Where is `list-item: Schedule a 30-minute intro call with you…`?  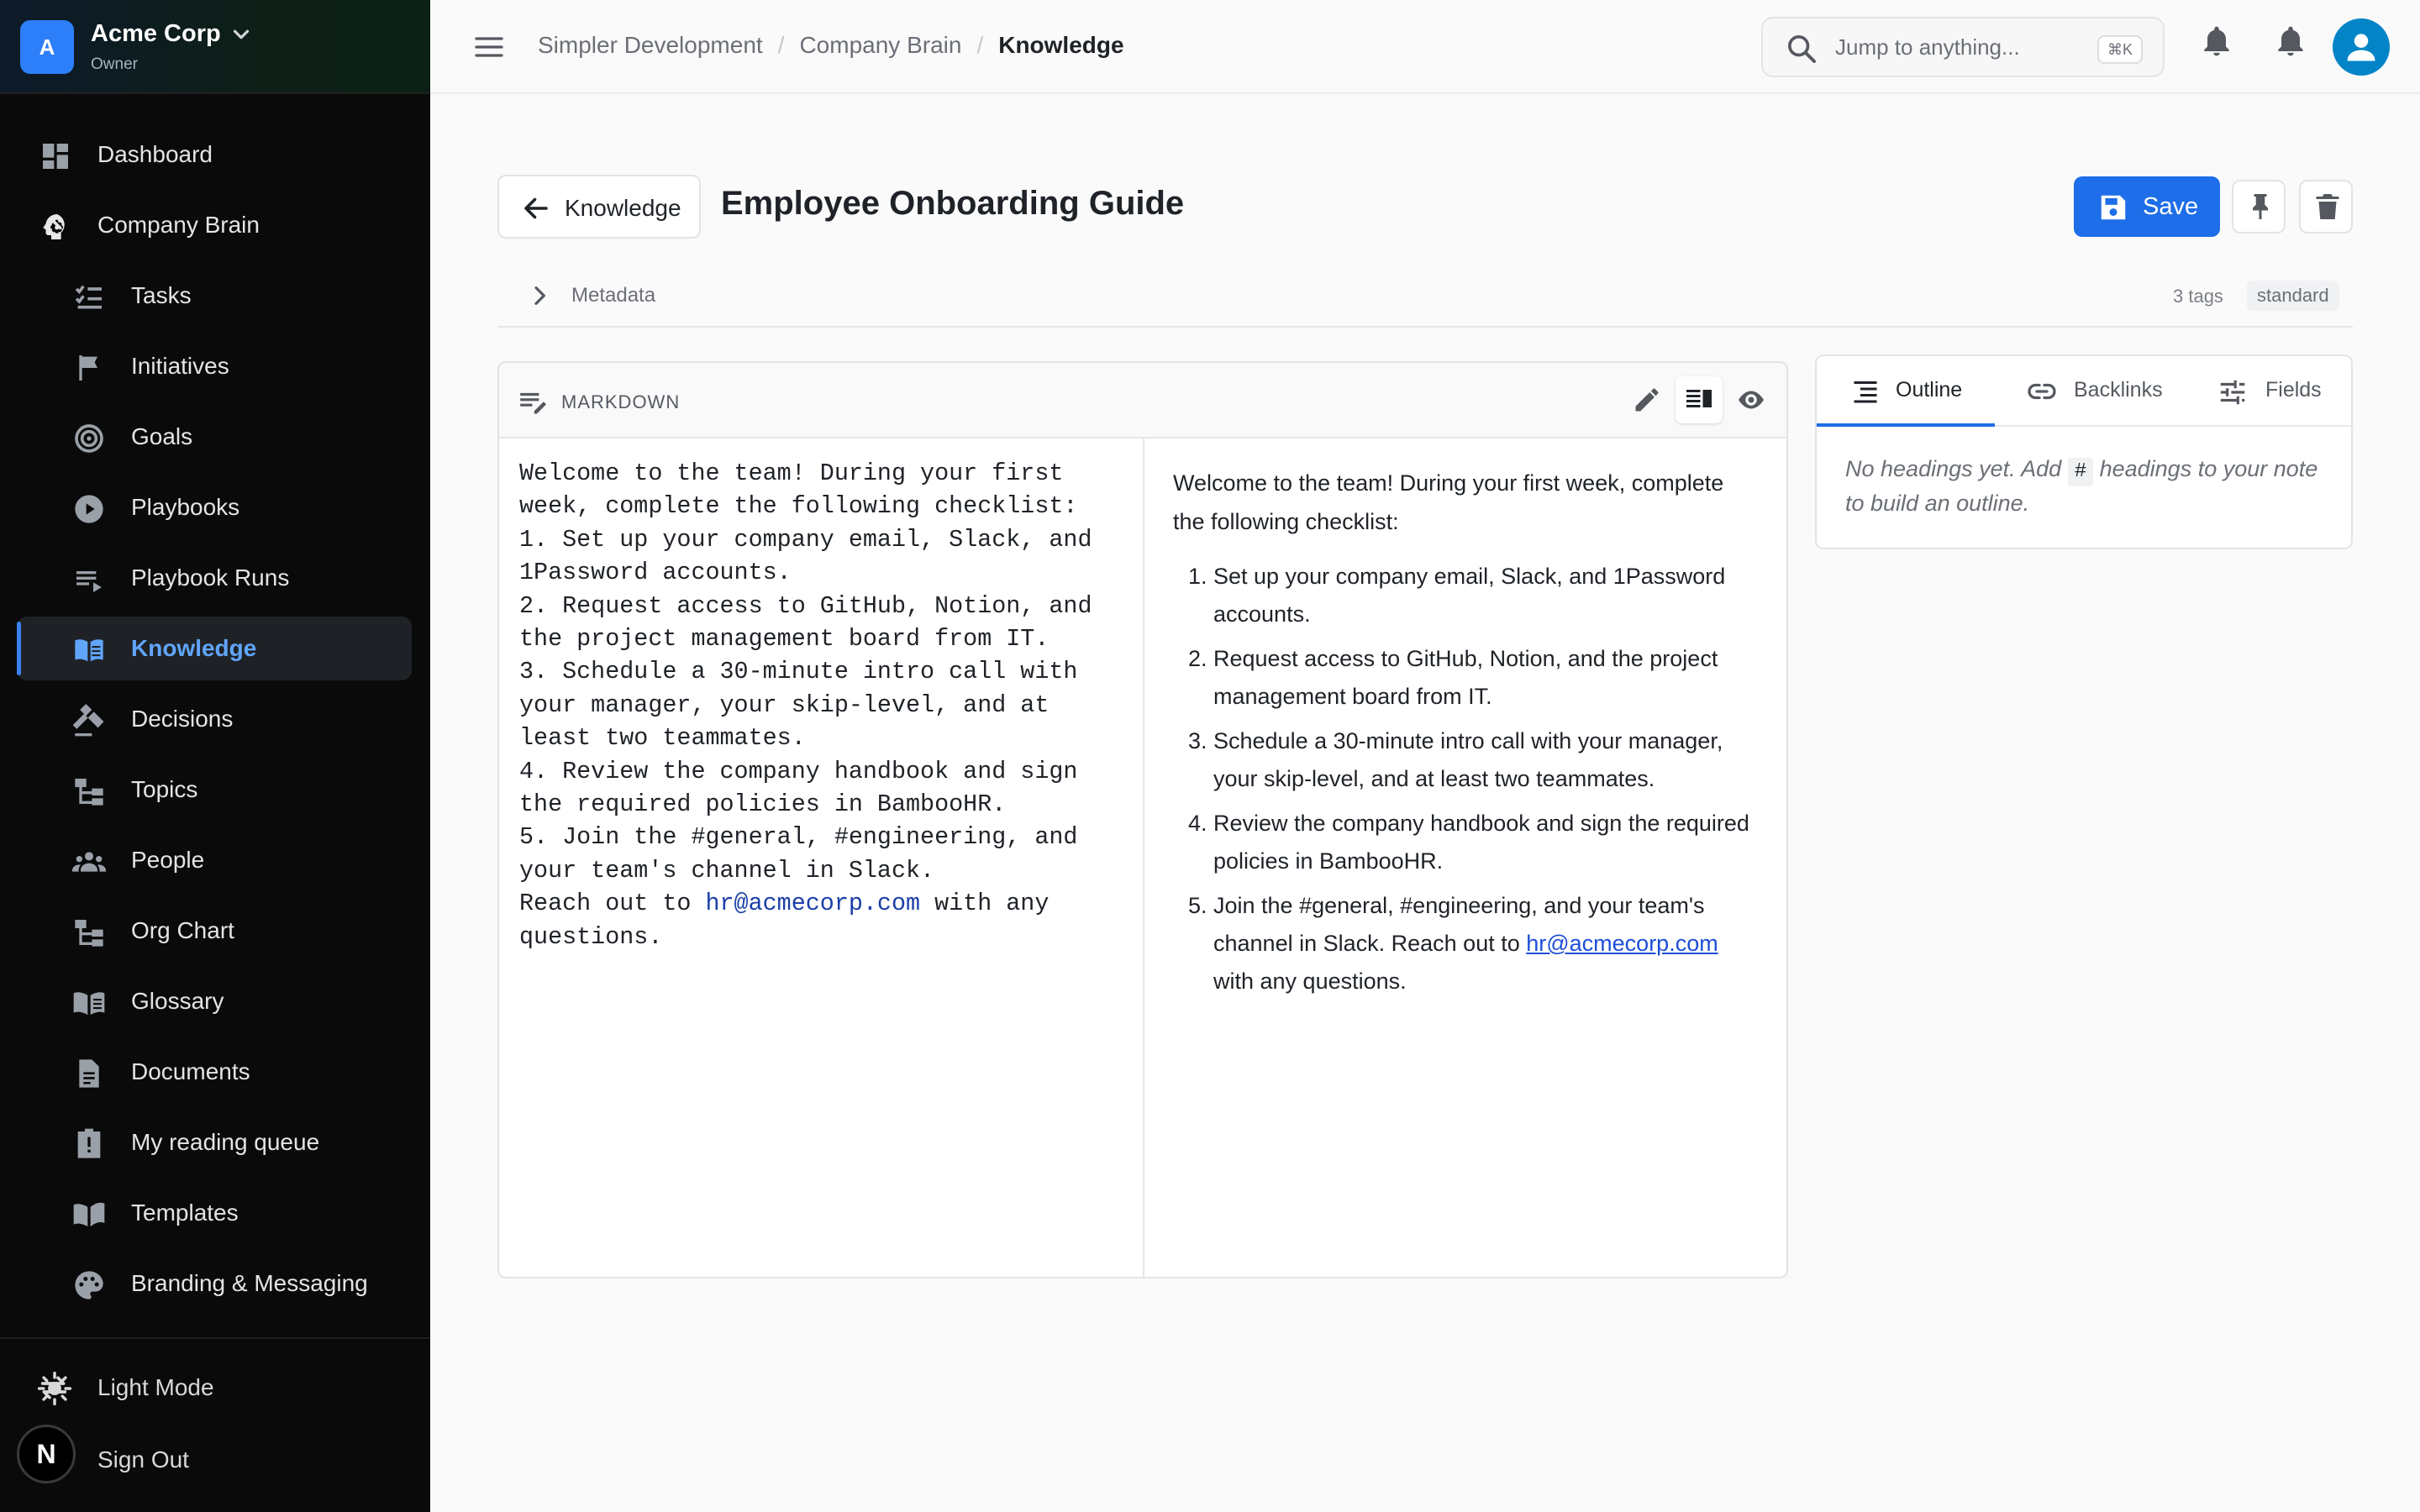
list-item: Schedule a 30-minute intro call with you… is located at coordinates (1485, 760).